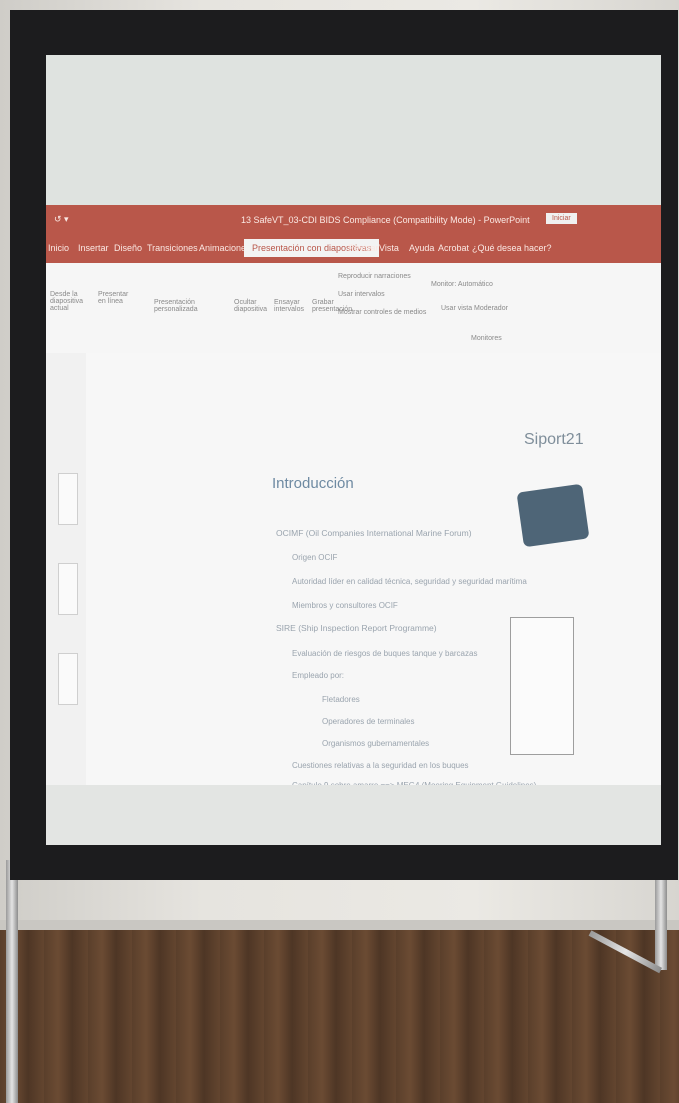  What do you see at coordinates (356, 628) in the screenshot?
I see `slide-bullet-heading: SIRE (Ship Inspection Report Programme)` at bounding box center [356, 628].